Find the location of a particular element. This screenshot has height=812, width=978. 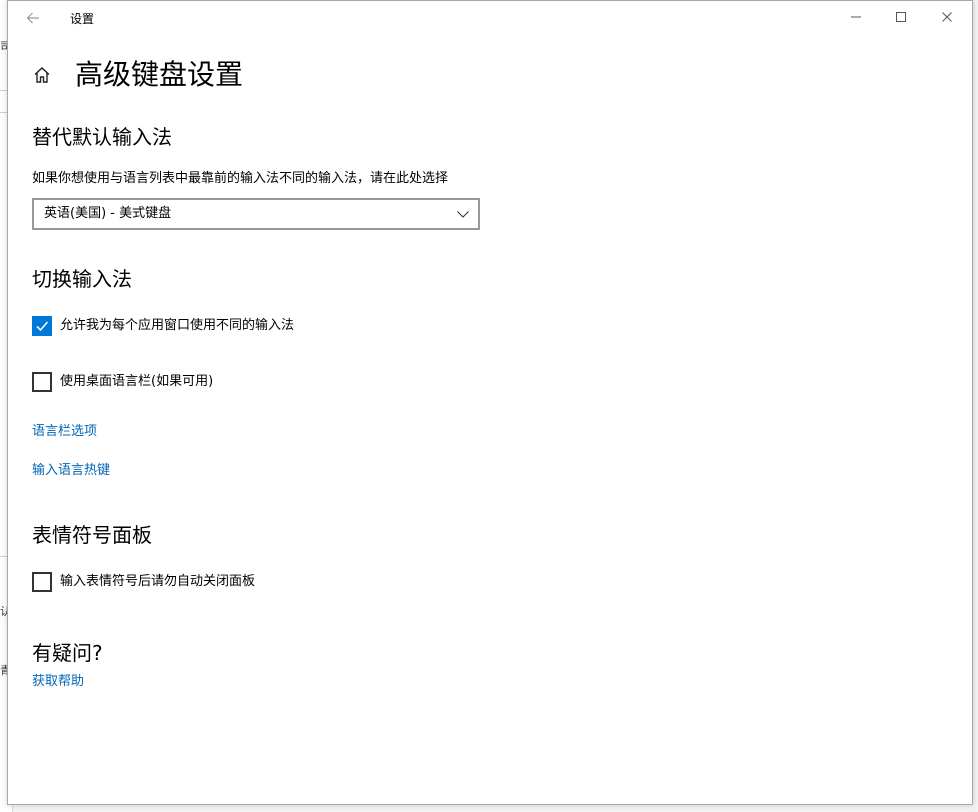

maximize-button is located at coordinates (901, 17).